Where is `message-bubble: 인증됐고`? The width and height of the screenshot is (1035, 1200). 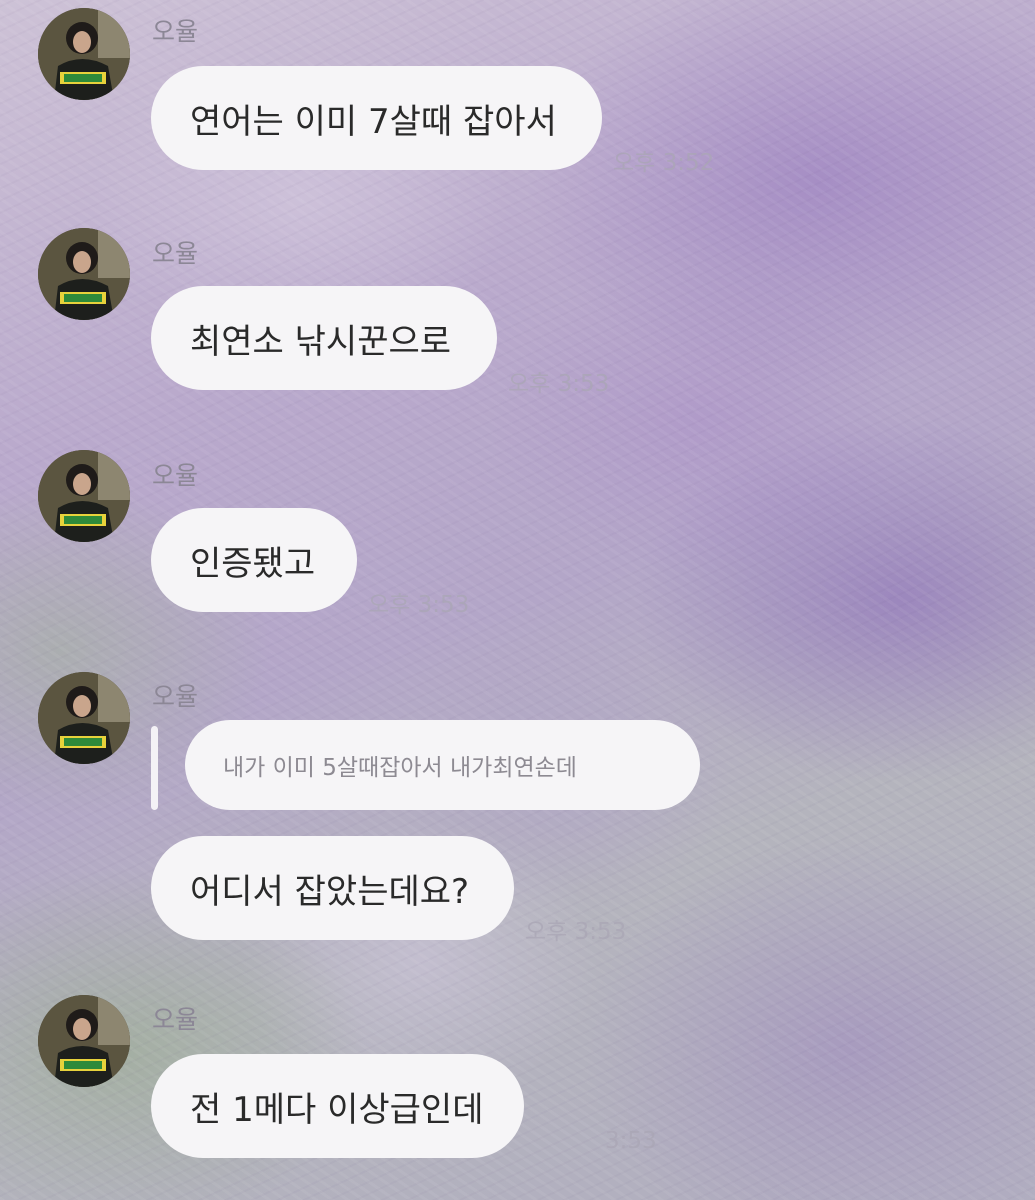 message-bubble: 인증됐고 is located at coordinates (254, 560).